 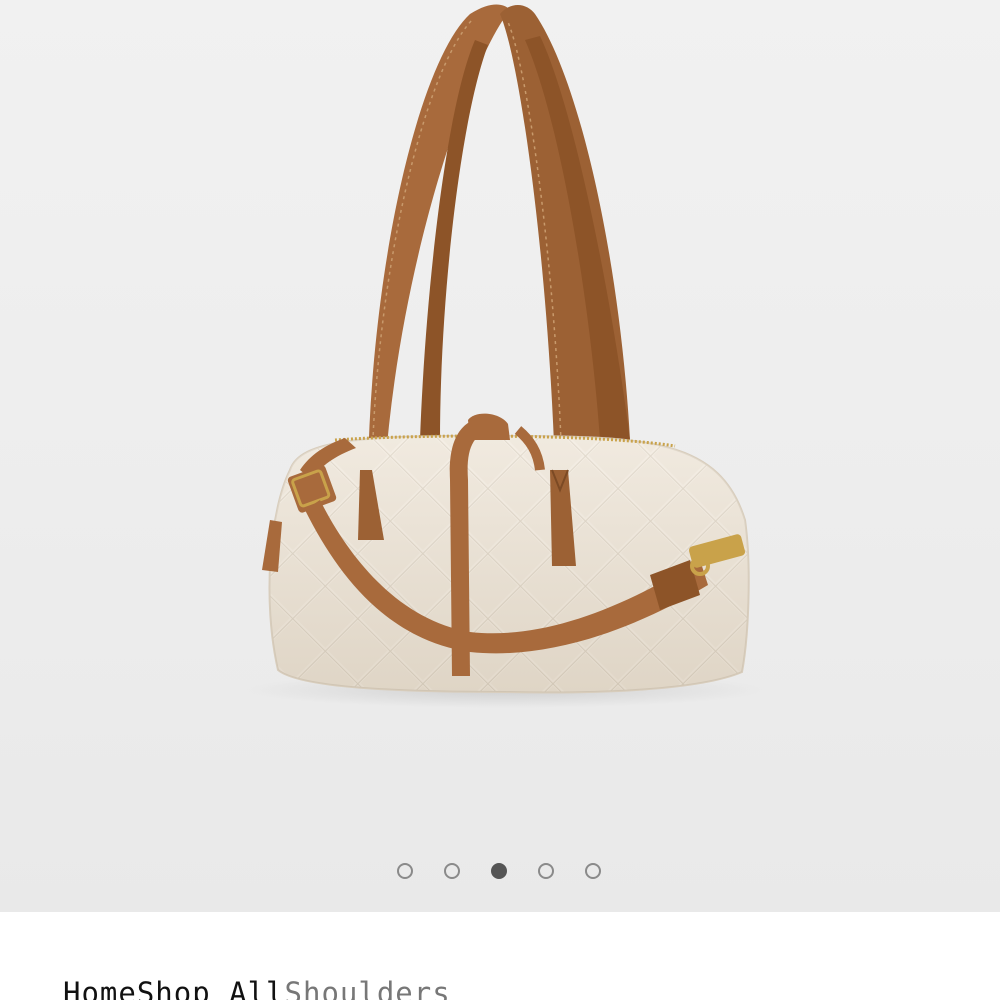 What do you see at coordinates (211, 988) in the screenshot?
I see `breadcrumb-shop-all-link: Shop All` at bounding box center [211, 988].